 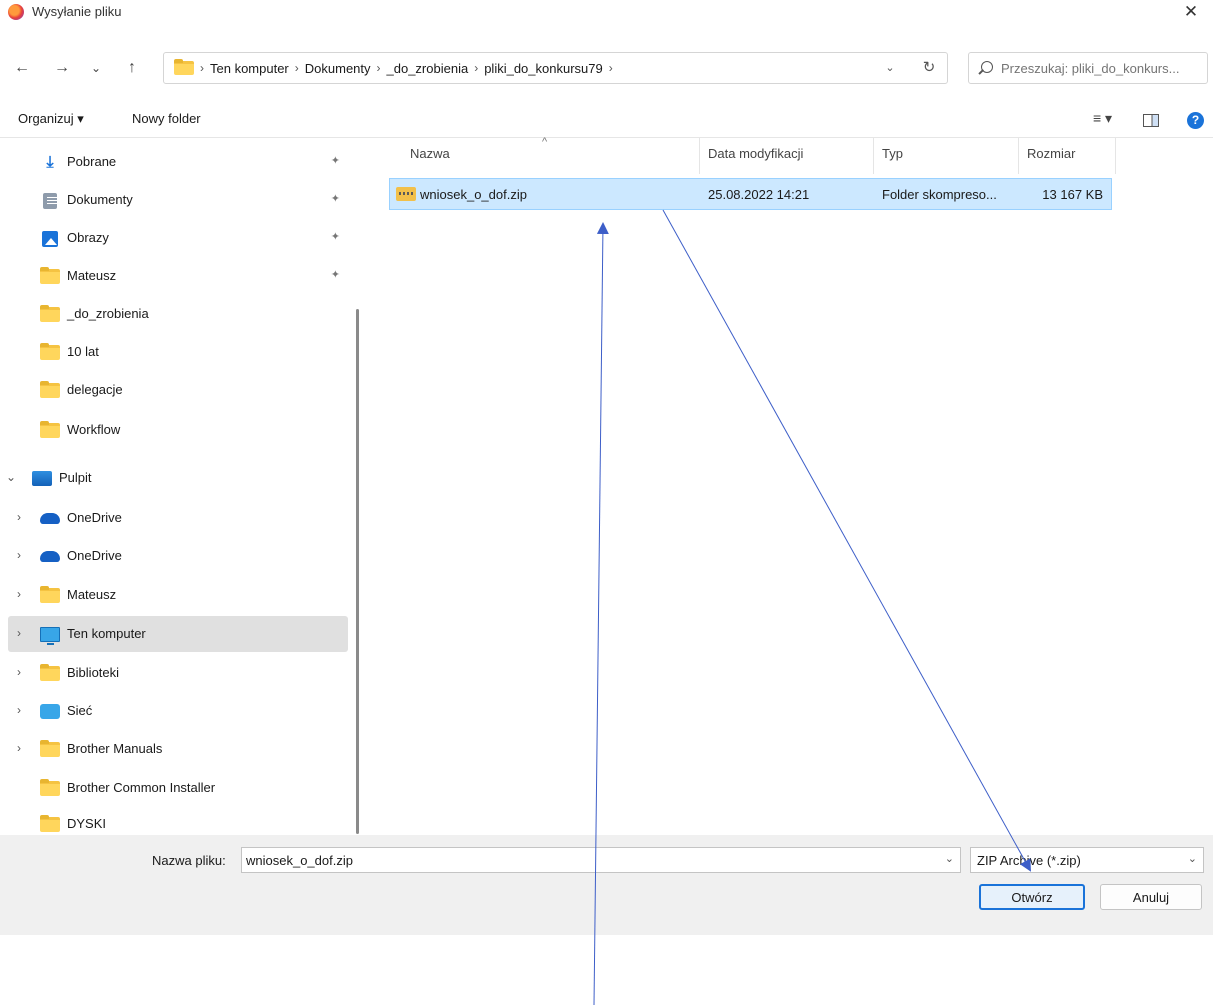 What do you see at coordinates (178, 749) in the screenshot?
I see `sidebar-item-brother-manuals: › Brother Manuals` at bounding box center [178, 749].